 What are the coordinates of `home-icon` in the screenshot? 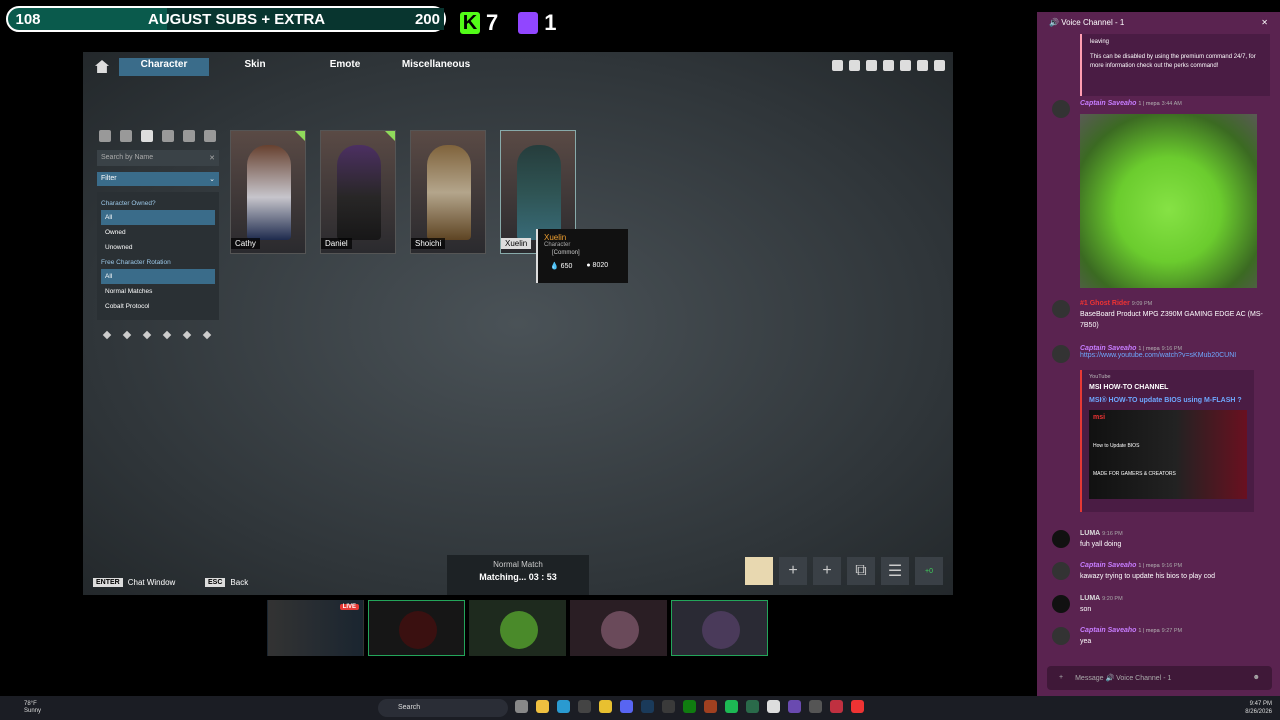 It's located at (102, 66).